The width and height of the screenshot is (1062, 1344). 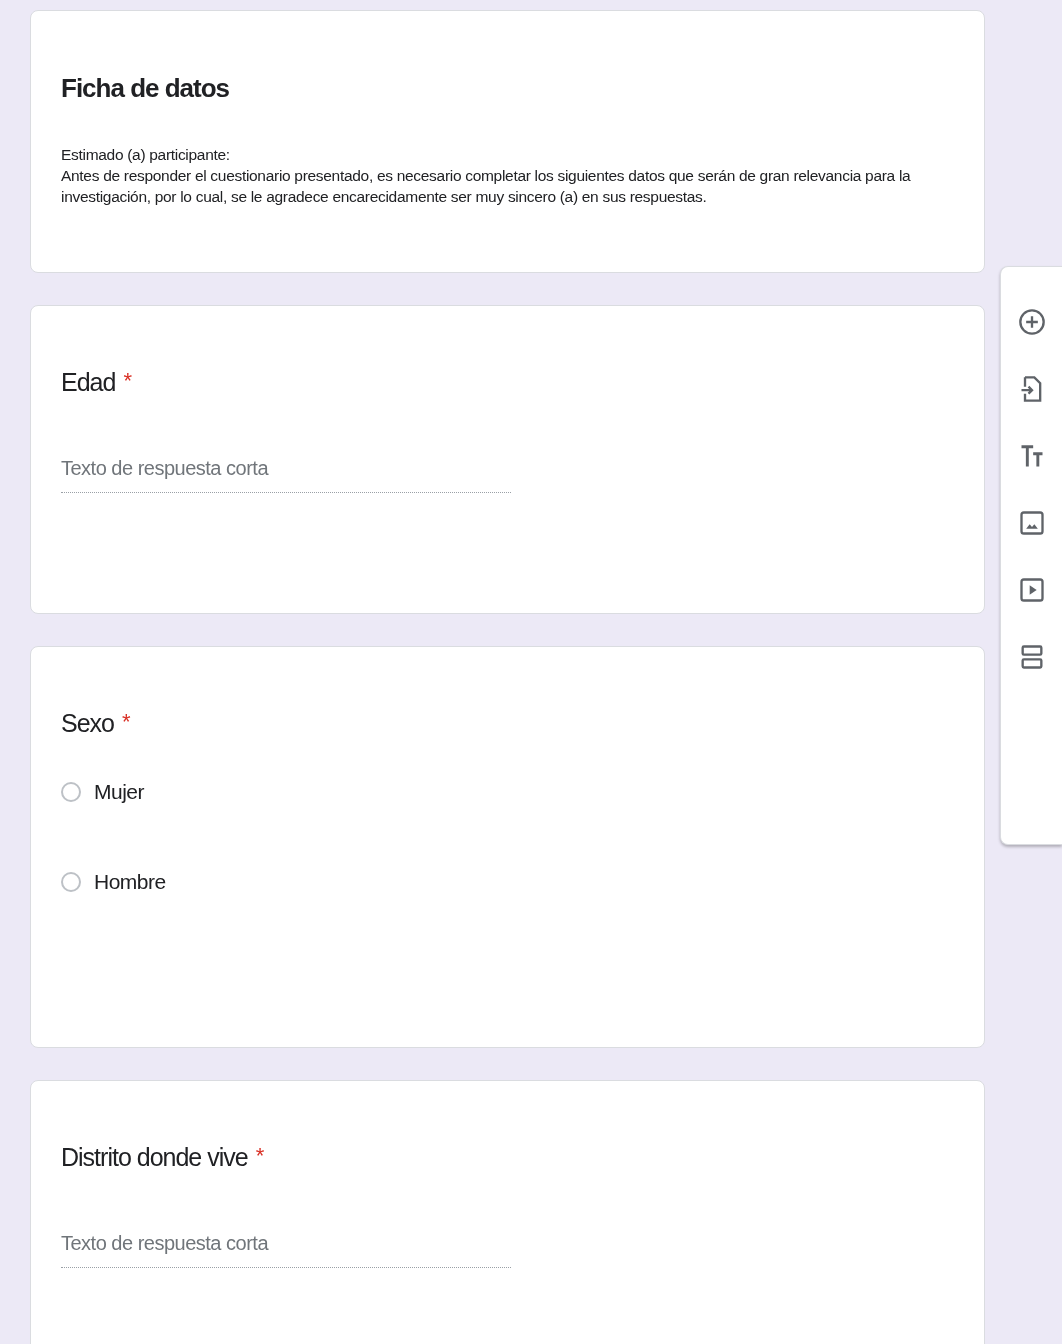 What do you see at coordinates (1031, 590) in the screenshot?
I see `play-icon` at bounding box center [1031, 590].